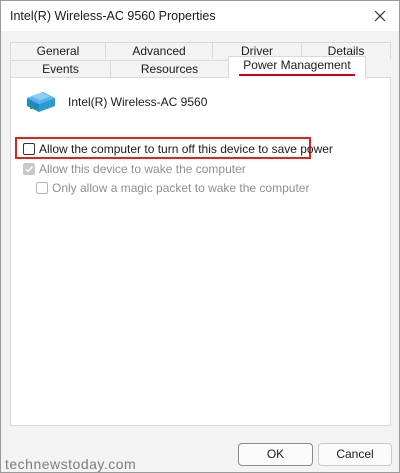 The width and height of the screenshot is (400, 473). Describe the element at coordinates (113, 16) in the screenshot. I see `window-title: Intel(R) Wireless-AC 9560 Properties` at that location.